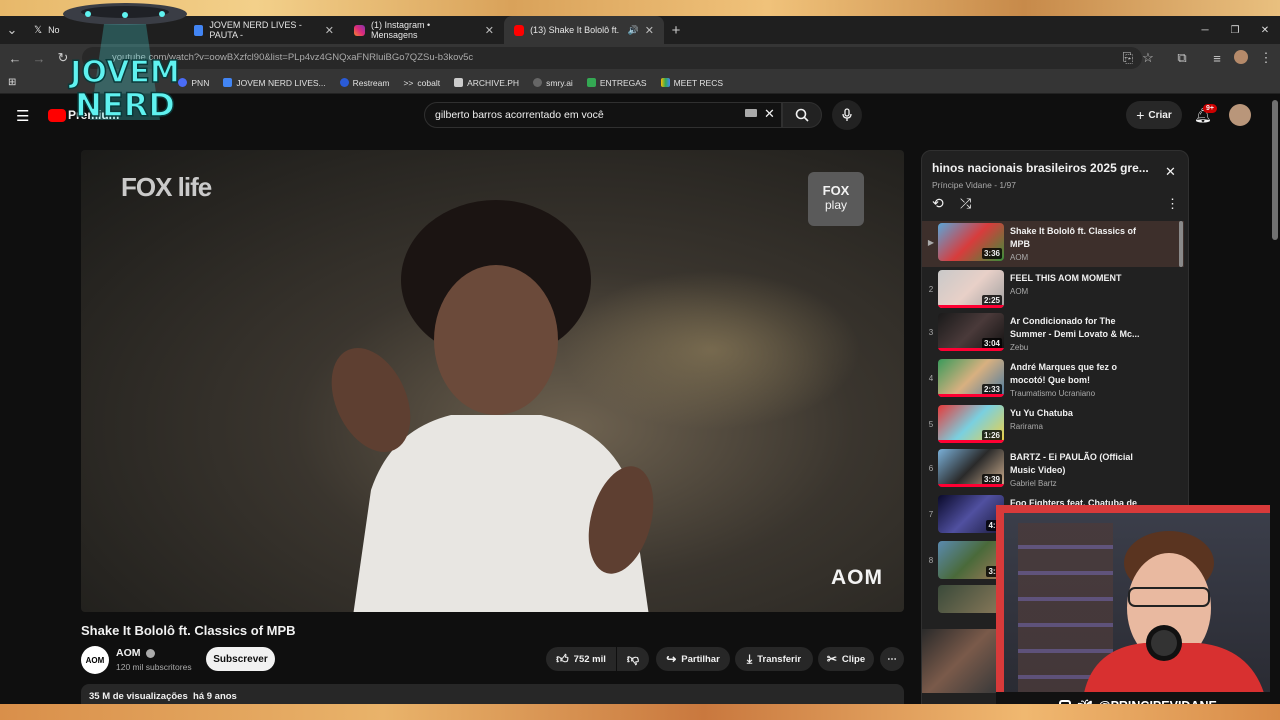 Image resolution: width=1280 pixels, height=720 pixels. What do you see at coordinates (1241, 57) in the screenshot?
I see `profile-avatar` at bounding box center [1241, 57].